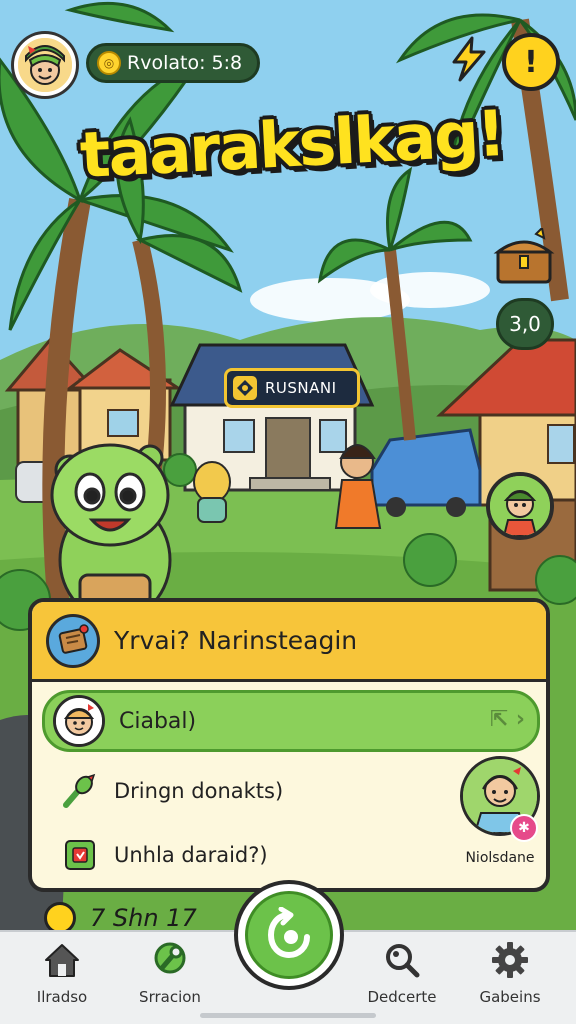 The image size is (576, 1024). I want to click on alert-icon: !, so click(531, 62).